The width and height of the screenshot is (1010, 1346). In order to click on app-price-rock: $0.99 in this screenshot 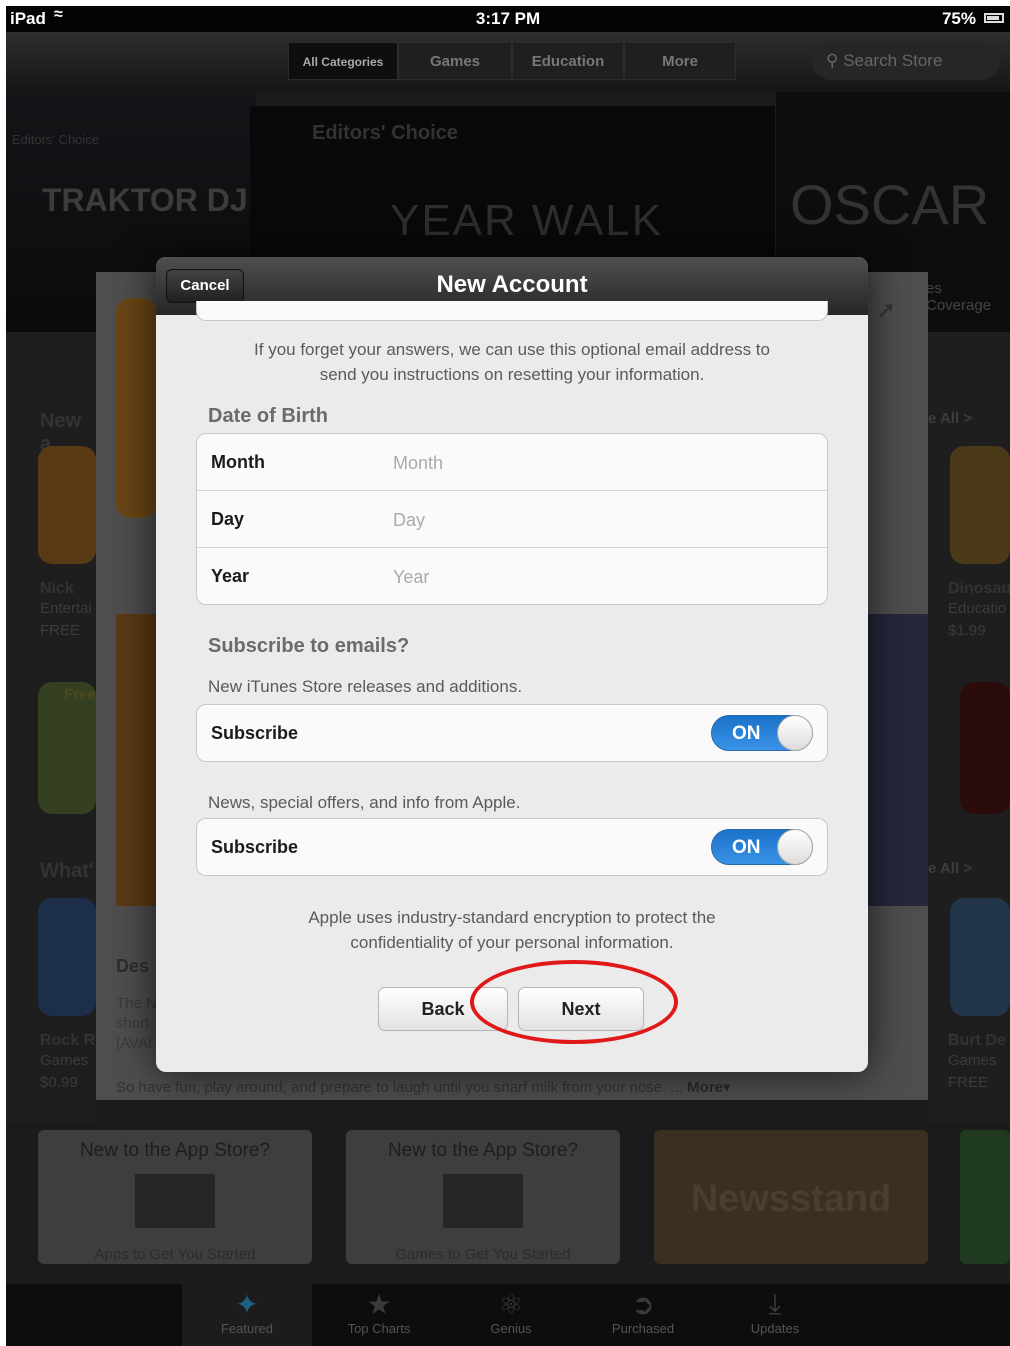, I will do `click(59, 1082)`.